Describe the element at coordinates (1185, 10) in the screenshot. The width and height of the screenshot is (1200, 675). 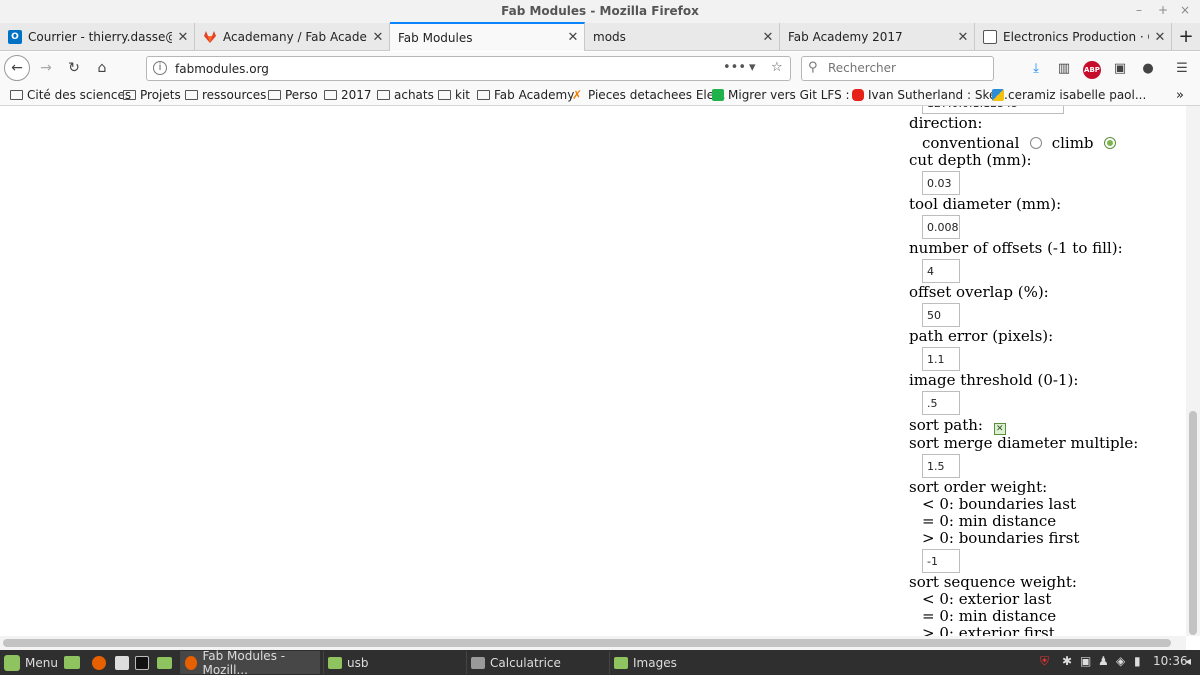
I see `close-window-button: ×` at that location.